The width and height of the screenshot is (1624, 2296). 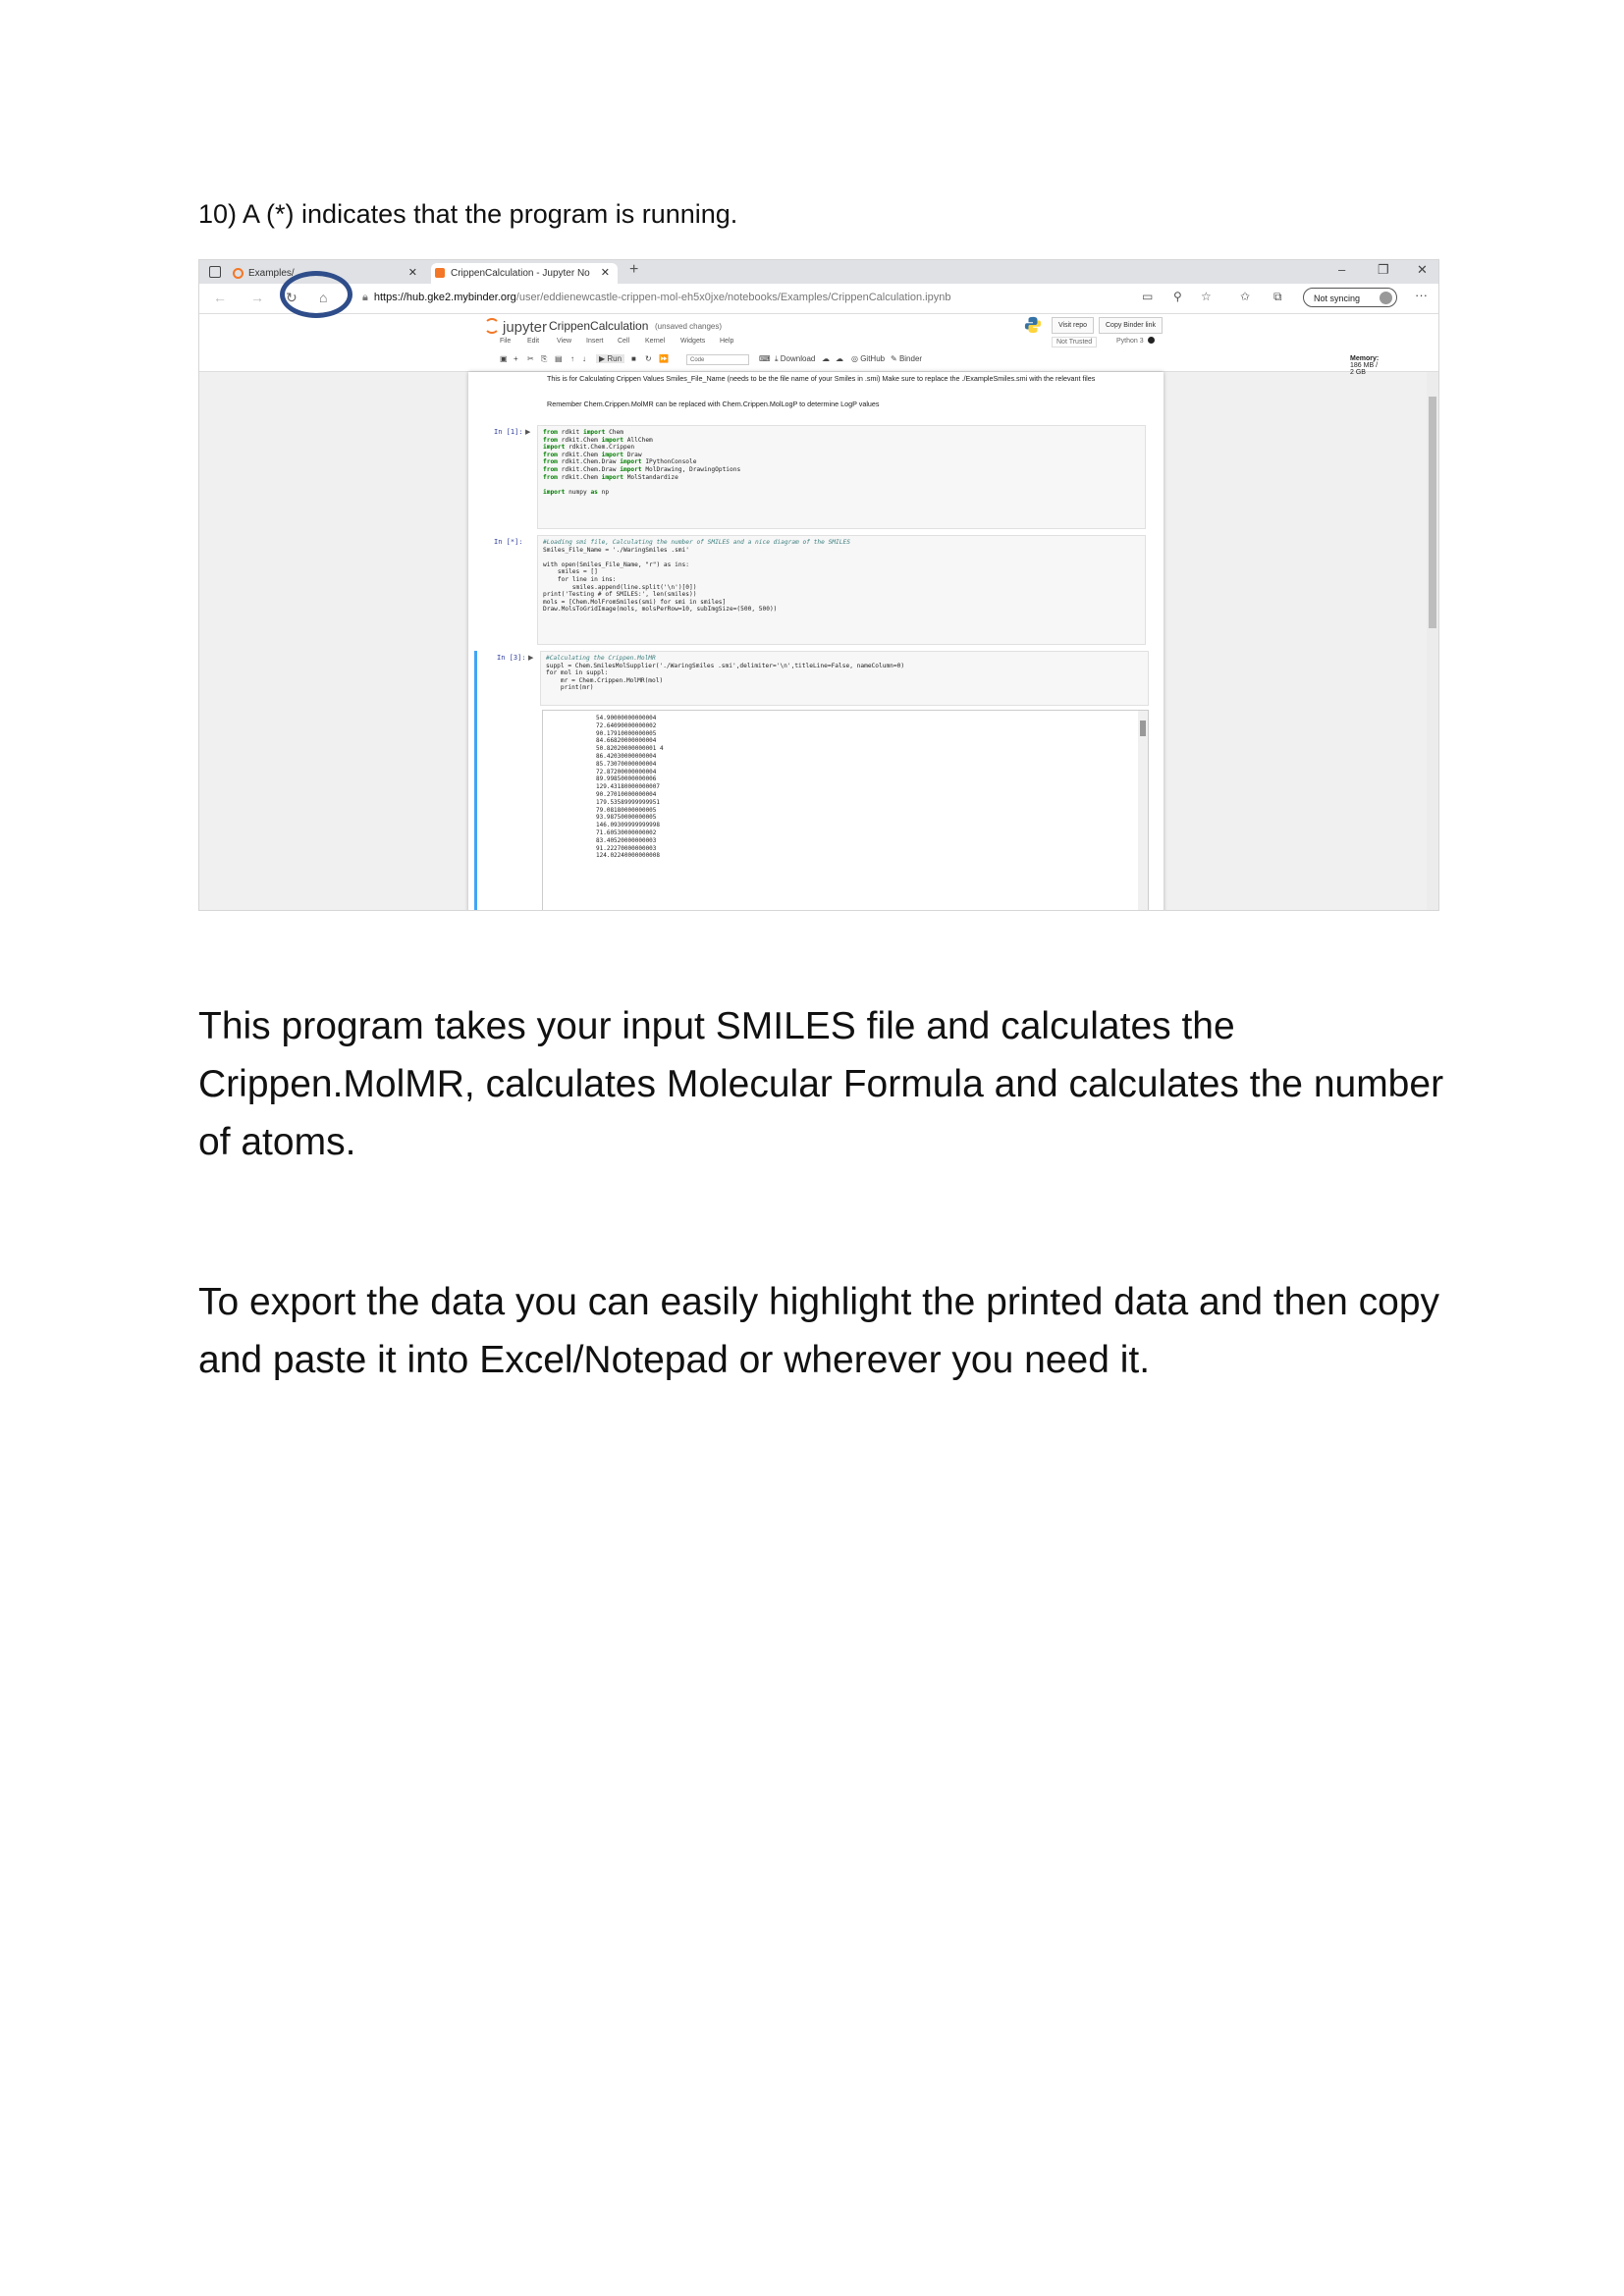 I want to click on lock-icon: 🔒︎, so click(x=365, y=298).